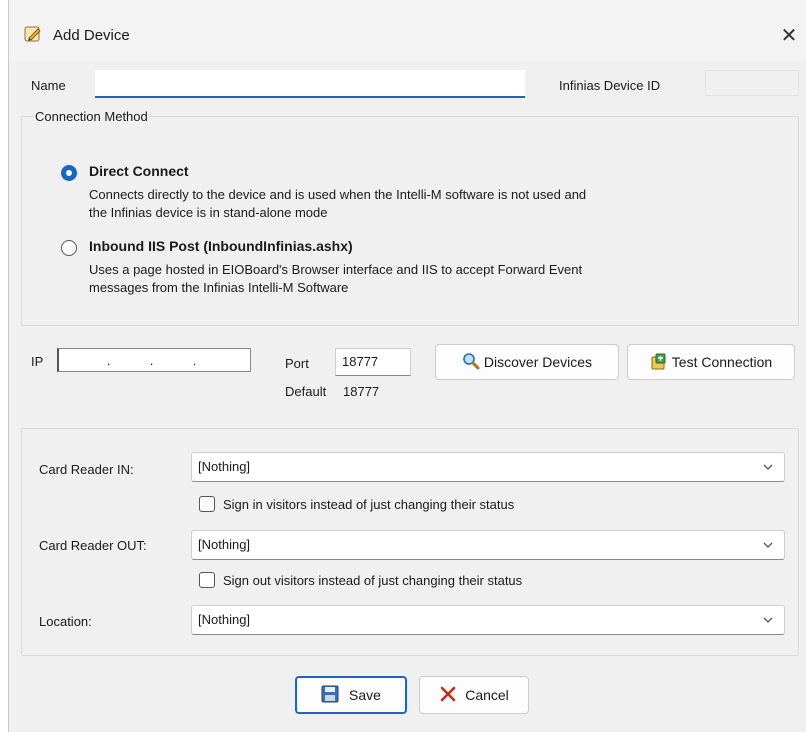 The image size is (806, 732). I want to click on ip-address-input: . . ., so click(154, 360).